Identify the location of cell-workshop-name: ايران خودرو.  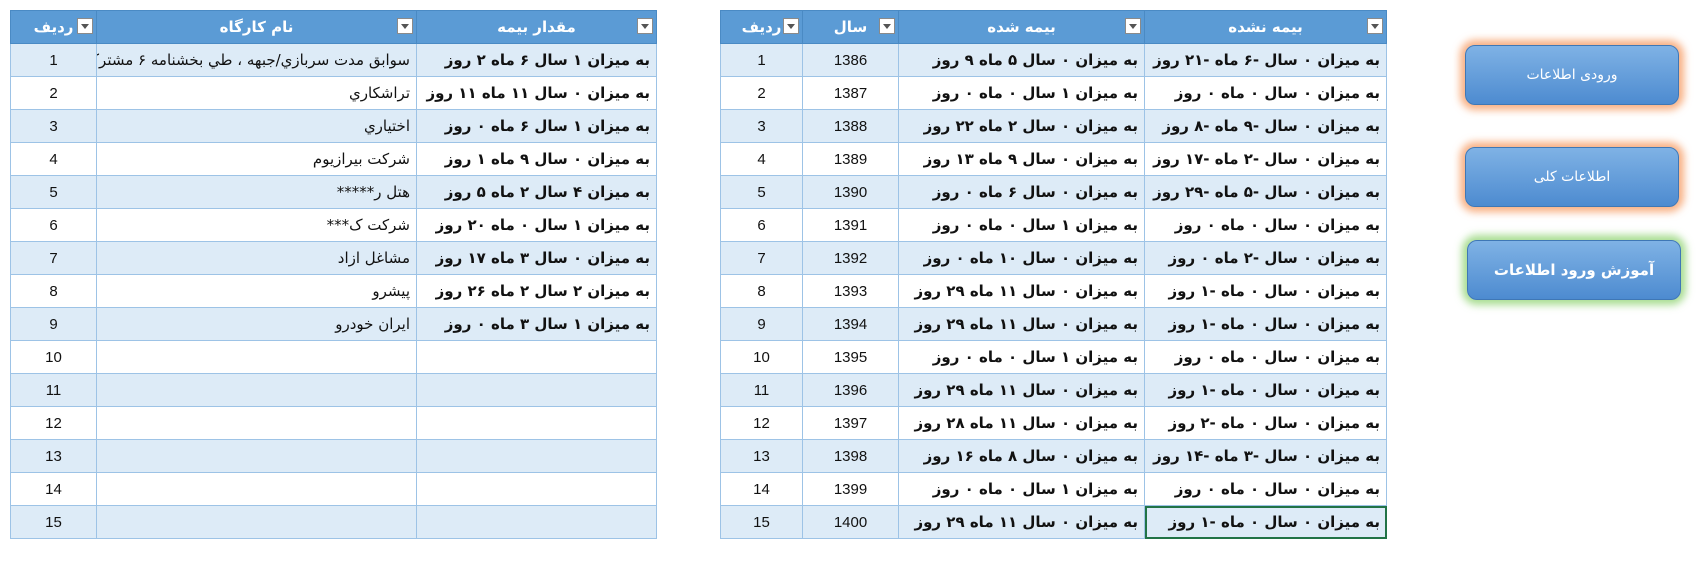
(256, 324).